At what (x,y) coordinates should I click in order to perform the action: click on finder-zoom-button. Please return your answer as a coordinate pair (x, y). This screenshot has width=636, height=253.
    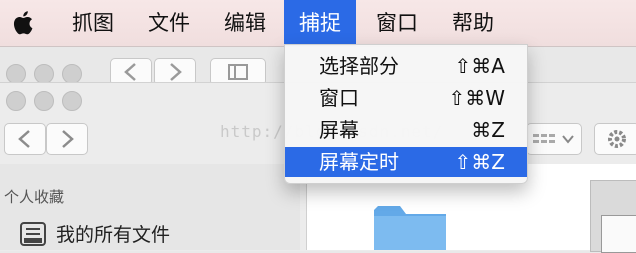
    Looking at the image, I should click on (72, 101).